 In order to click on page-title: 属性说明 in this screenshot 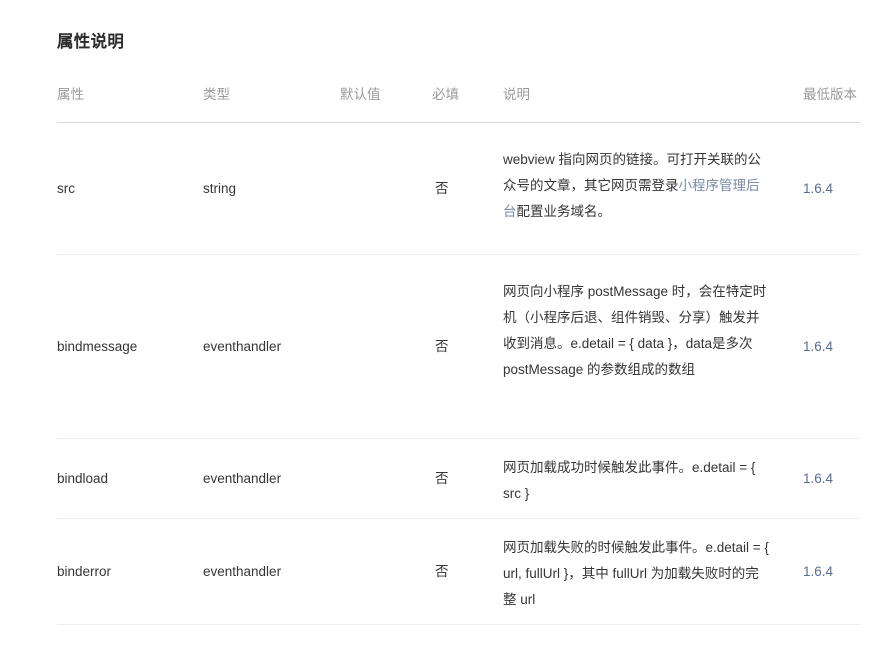, I will do `click(91, 42)`.